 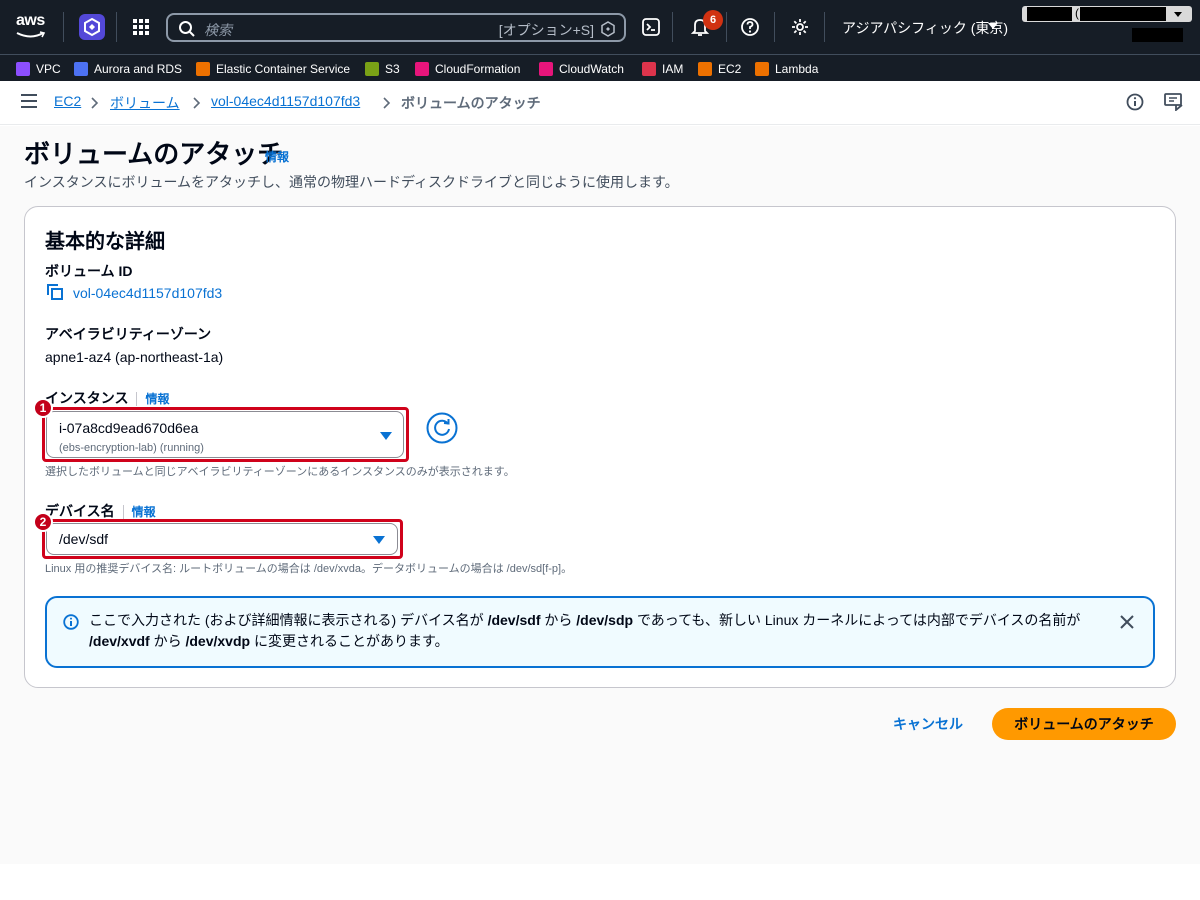 I want to click on device-name-select: /dev/sdf, so click(x=222, y=539).